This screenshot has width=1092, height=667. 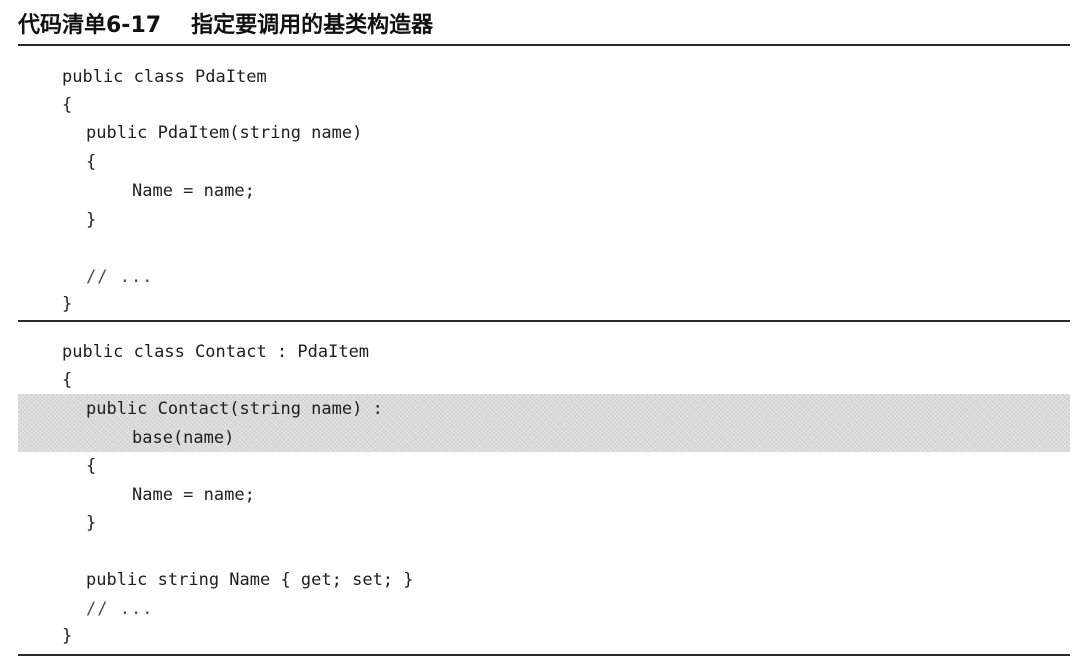 I want to click on code-line: public class Contact : PdaItem, so click(x=216, y=352).